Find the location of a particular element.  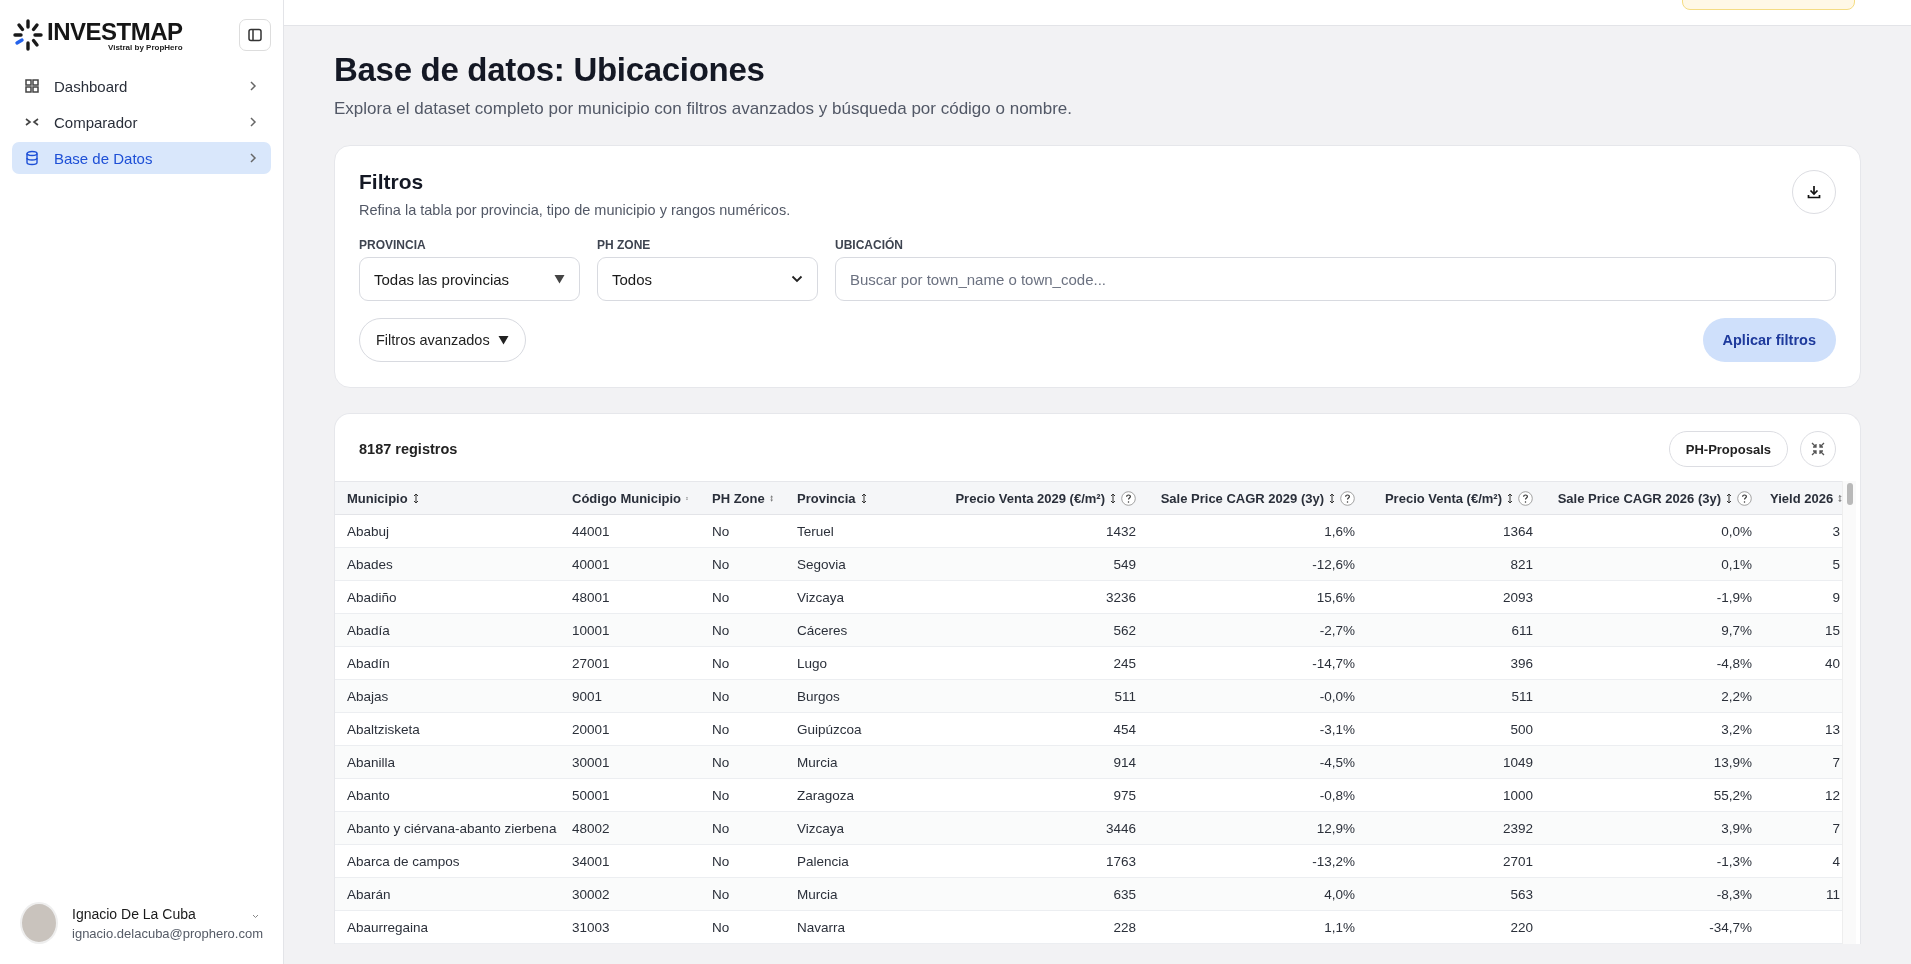

table-cell: Abanilla is located at coordinates (371, 762).